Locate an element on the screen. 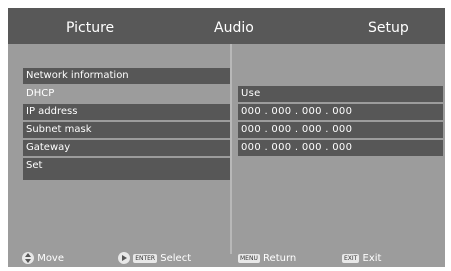  menu-item-gateway: Gateway is located at coordinates (126, 148).